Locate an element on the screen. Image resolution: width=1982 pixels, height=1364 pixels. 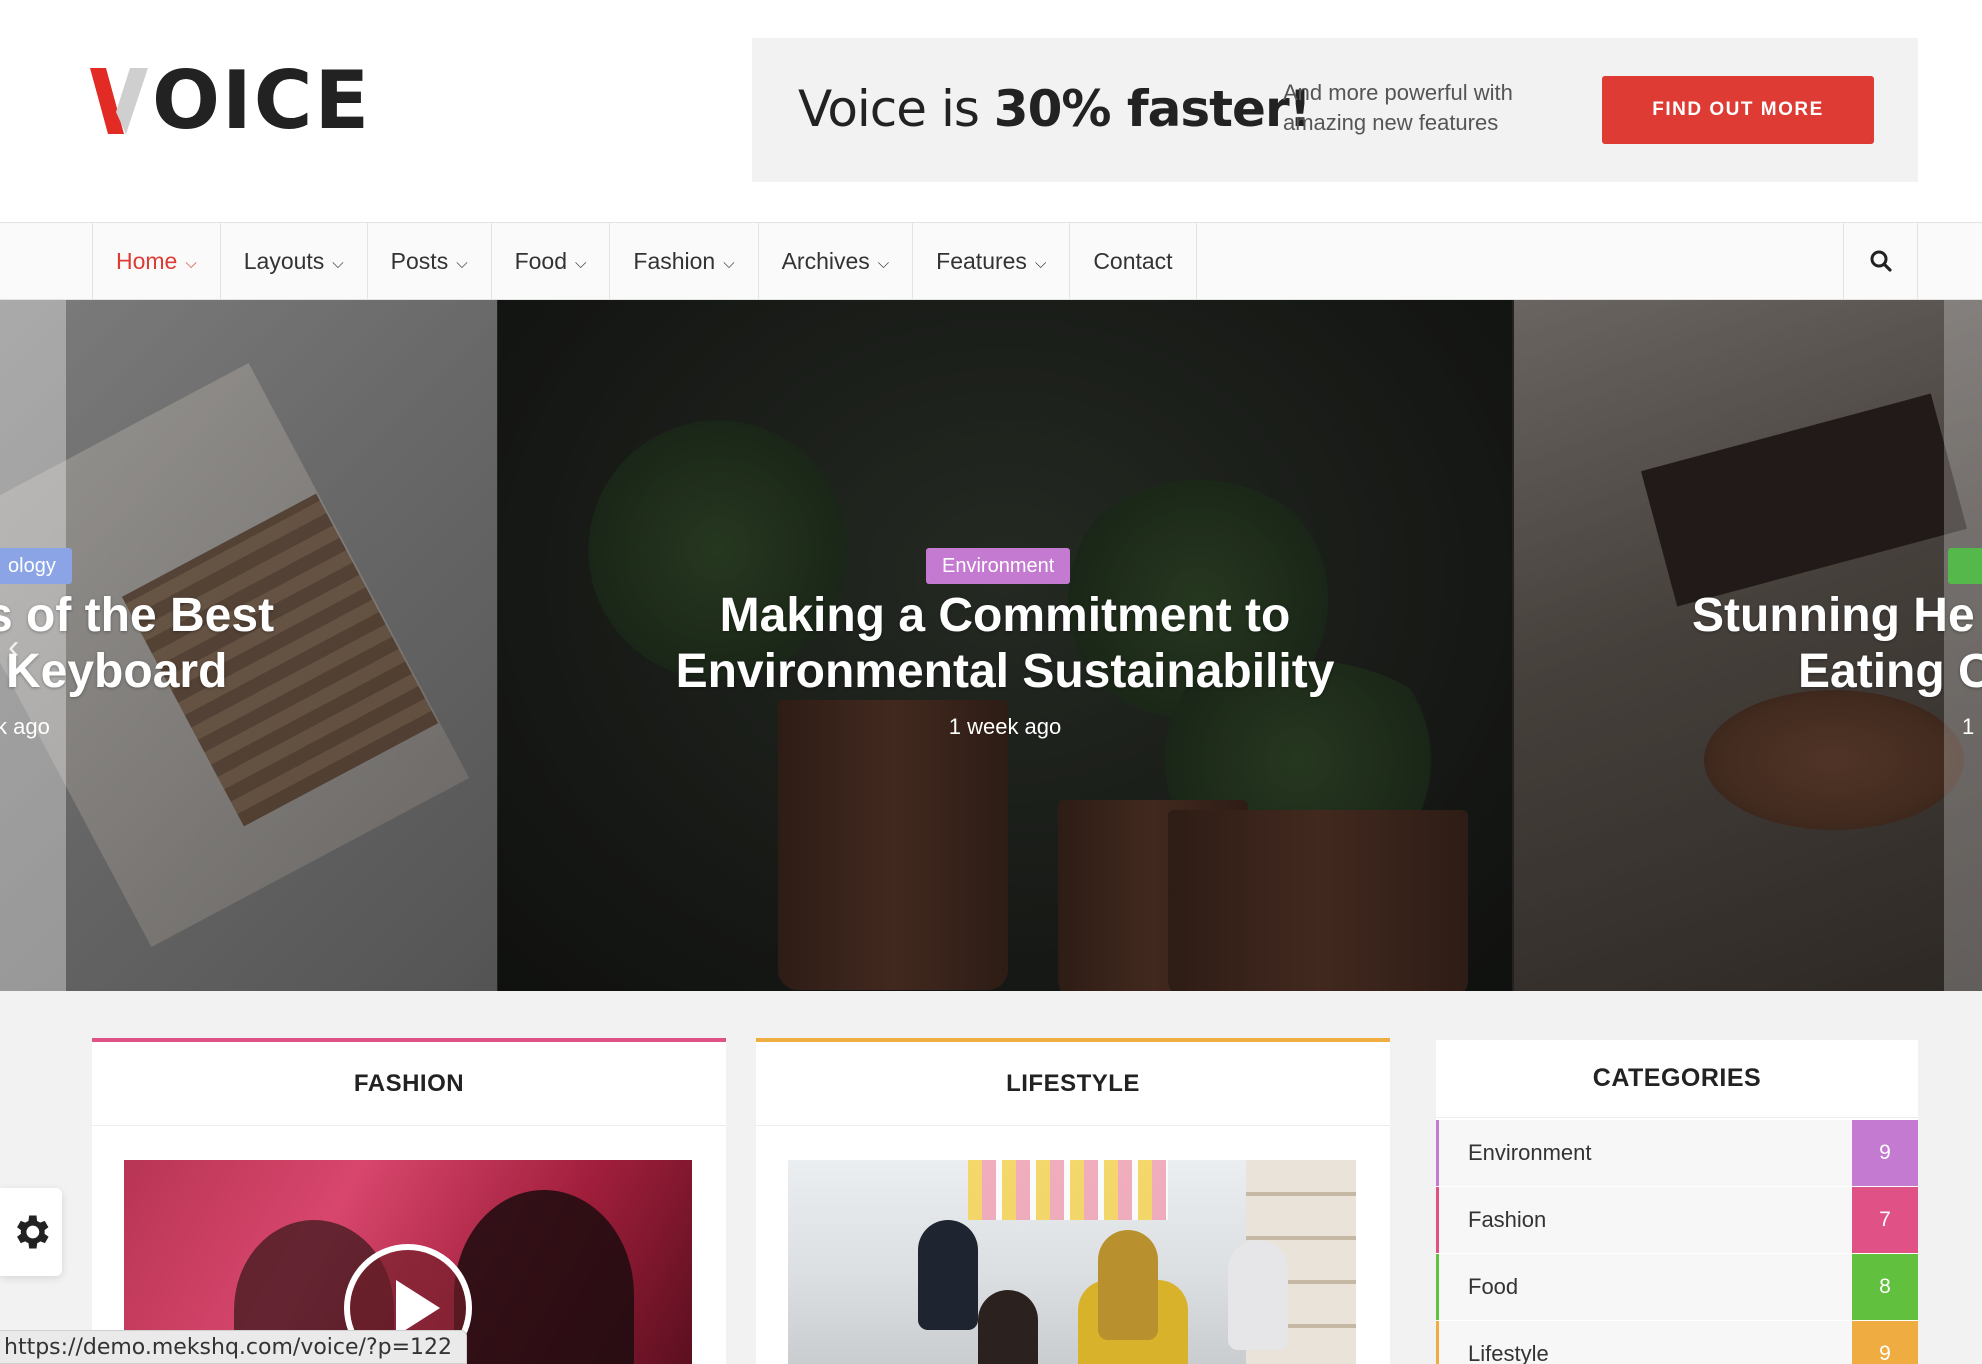
nav-item-layouts: Layouts ⌵ is located at coordinates (294, 261).